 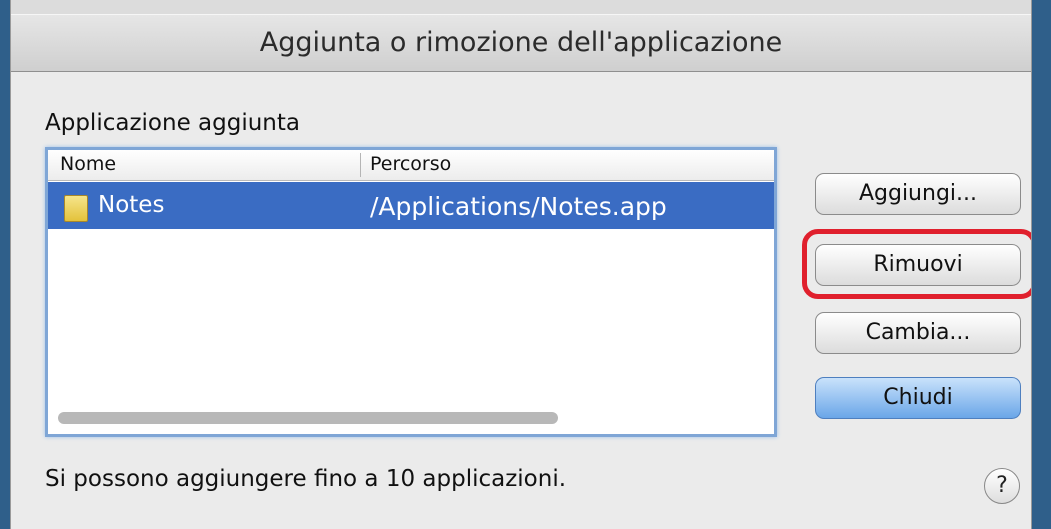 What do you see at coordinates (916, 264) in the screenshot?
I see `highlight-ring` at bounding box center [916, 264].